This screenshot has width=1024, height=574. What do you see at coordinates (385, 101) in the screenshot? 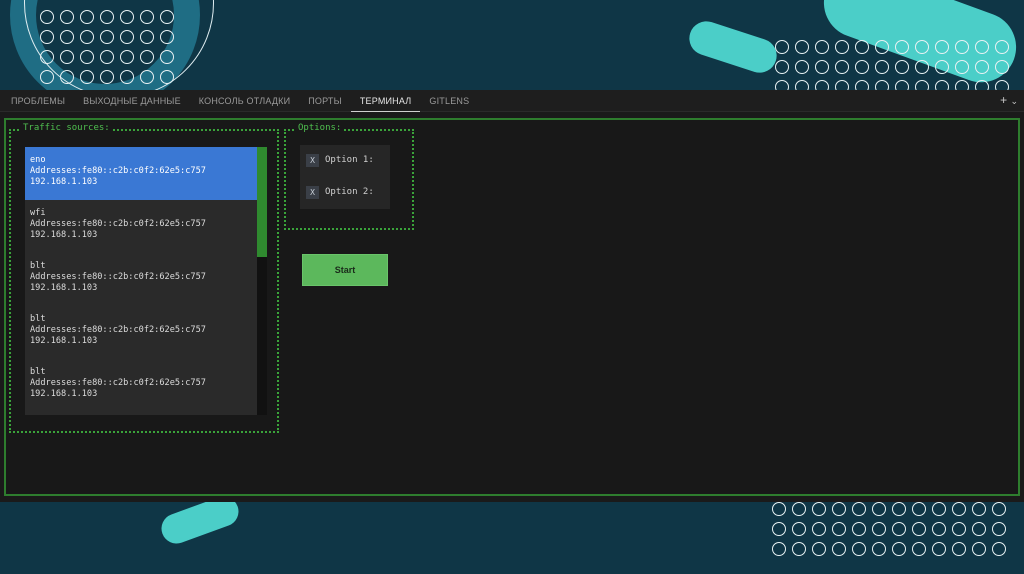
I see `tab-terminal: ТЕРМИНАЛ` at bounding box center [385, 101].